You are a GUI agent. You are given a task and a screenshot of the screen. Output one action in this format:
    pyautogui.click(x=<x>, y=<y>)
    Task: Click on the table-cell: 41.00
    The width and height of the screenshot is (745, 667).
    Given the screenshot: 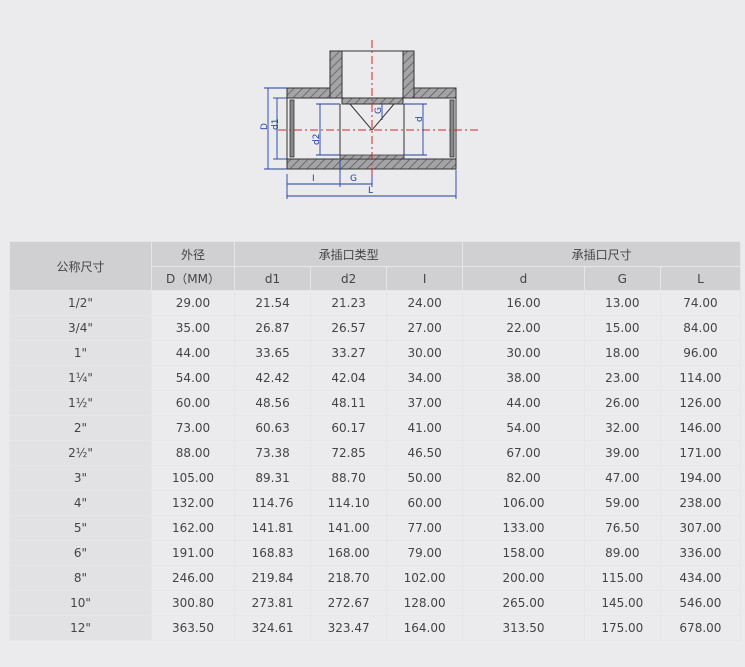 What is the action you would take?
    pyautogui.click(x=425, y=428)
    